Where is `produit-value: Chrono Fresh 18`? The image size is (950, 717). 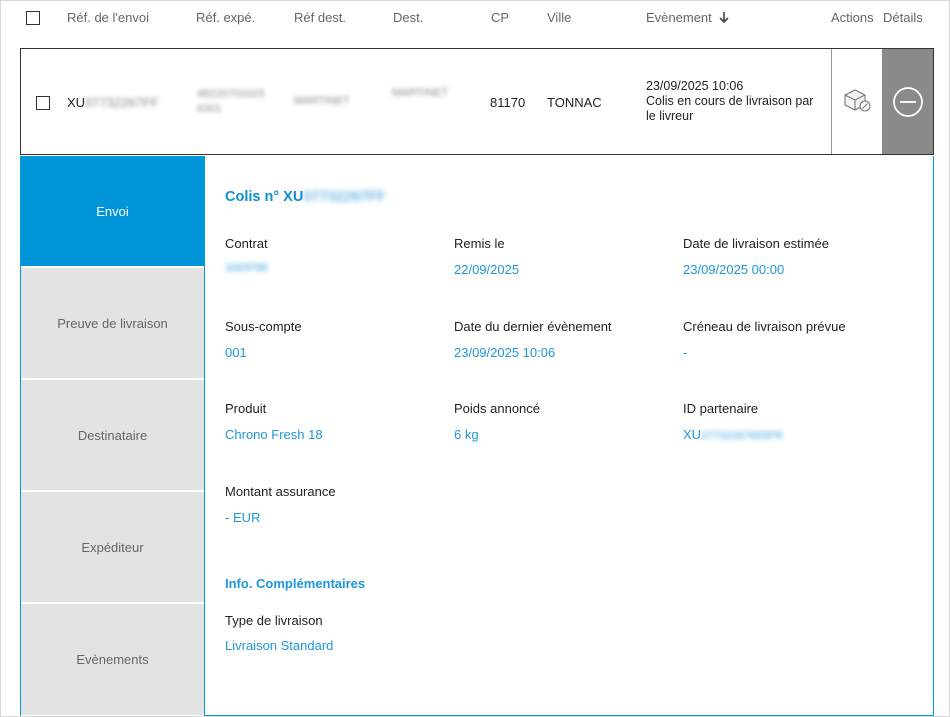
produit-value: Chrono Fresh 18 is located at coordinates (274, 434).